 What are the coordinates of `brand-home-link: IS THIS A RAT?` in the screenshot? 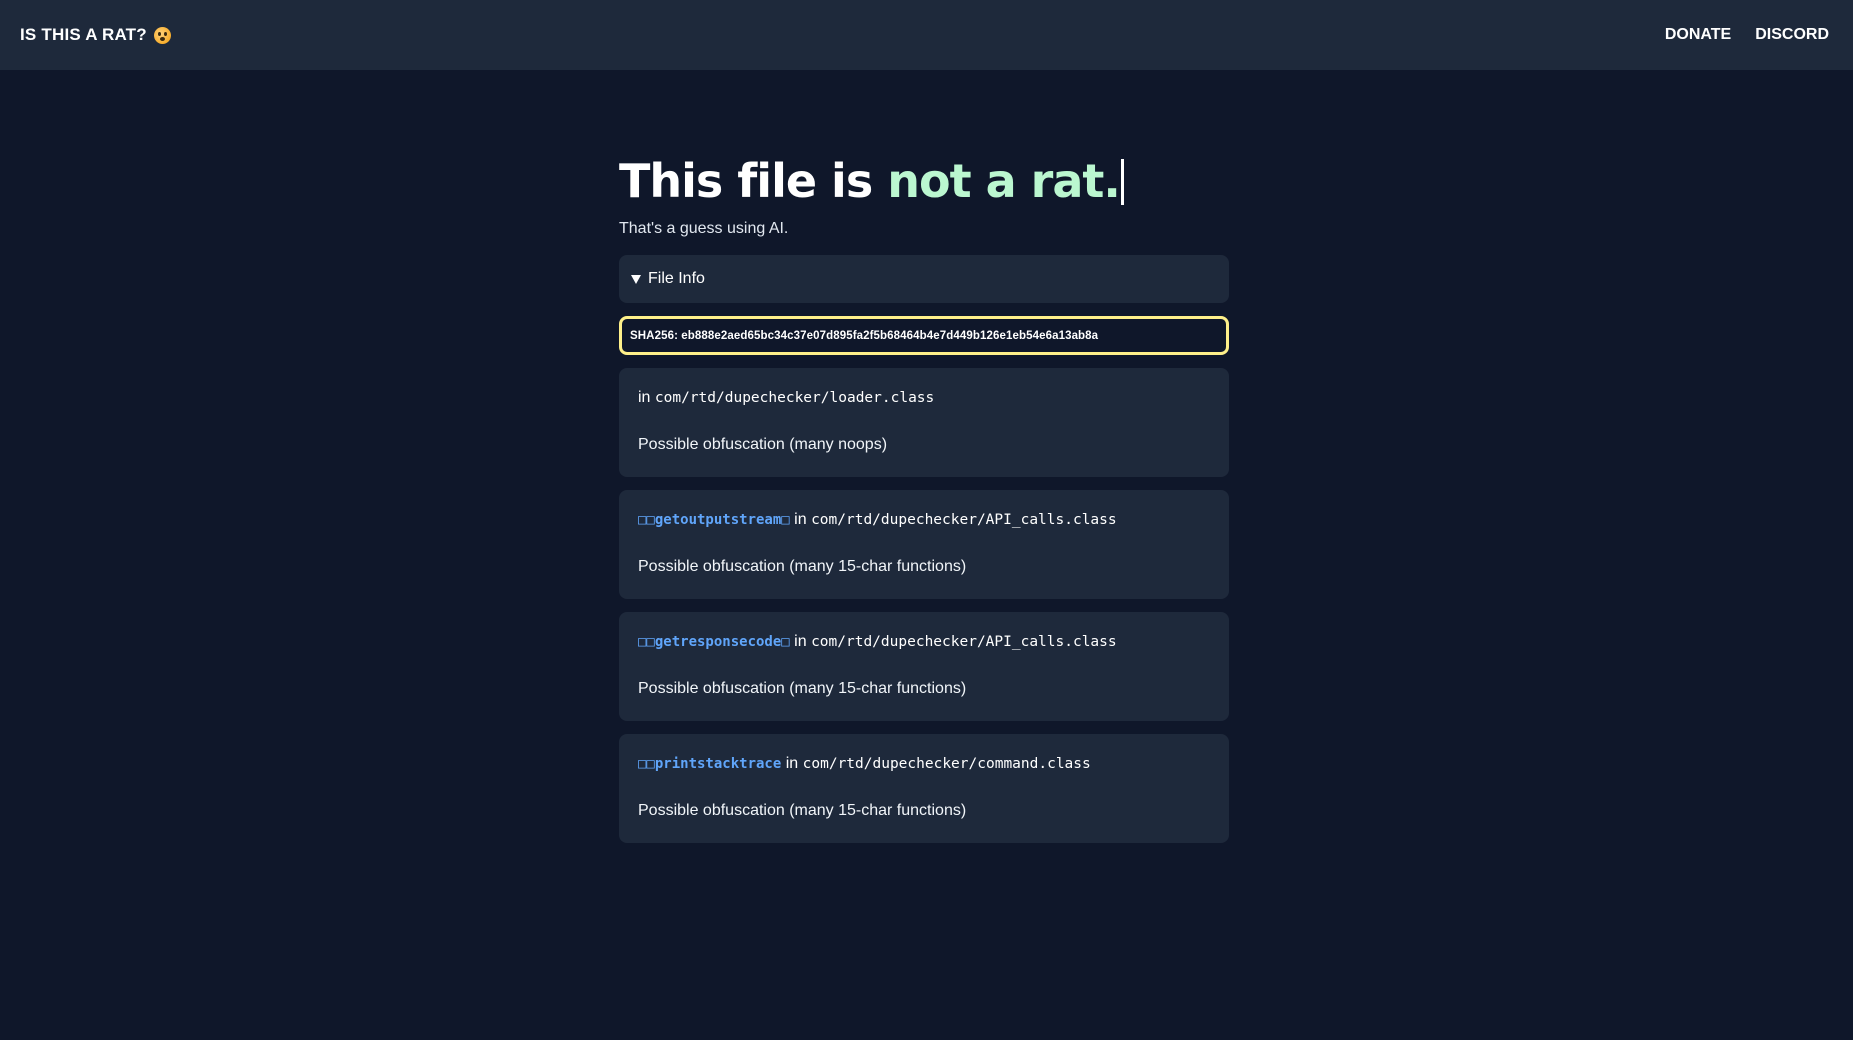 It's located at (95, 35).